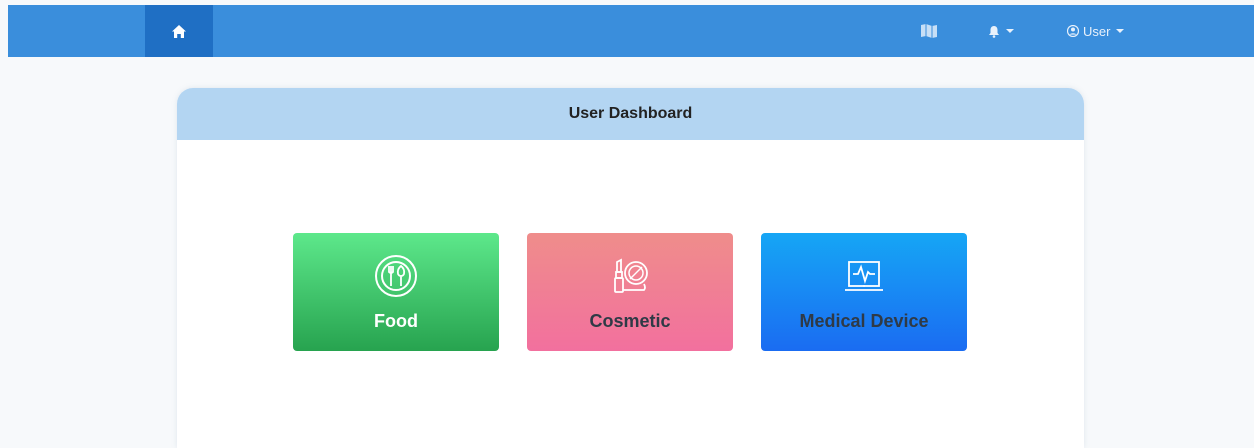 The height and width of the screenshot is (448, 1254). I want to click on cosmetic-tile: Cosmetic, so click(630, 292).